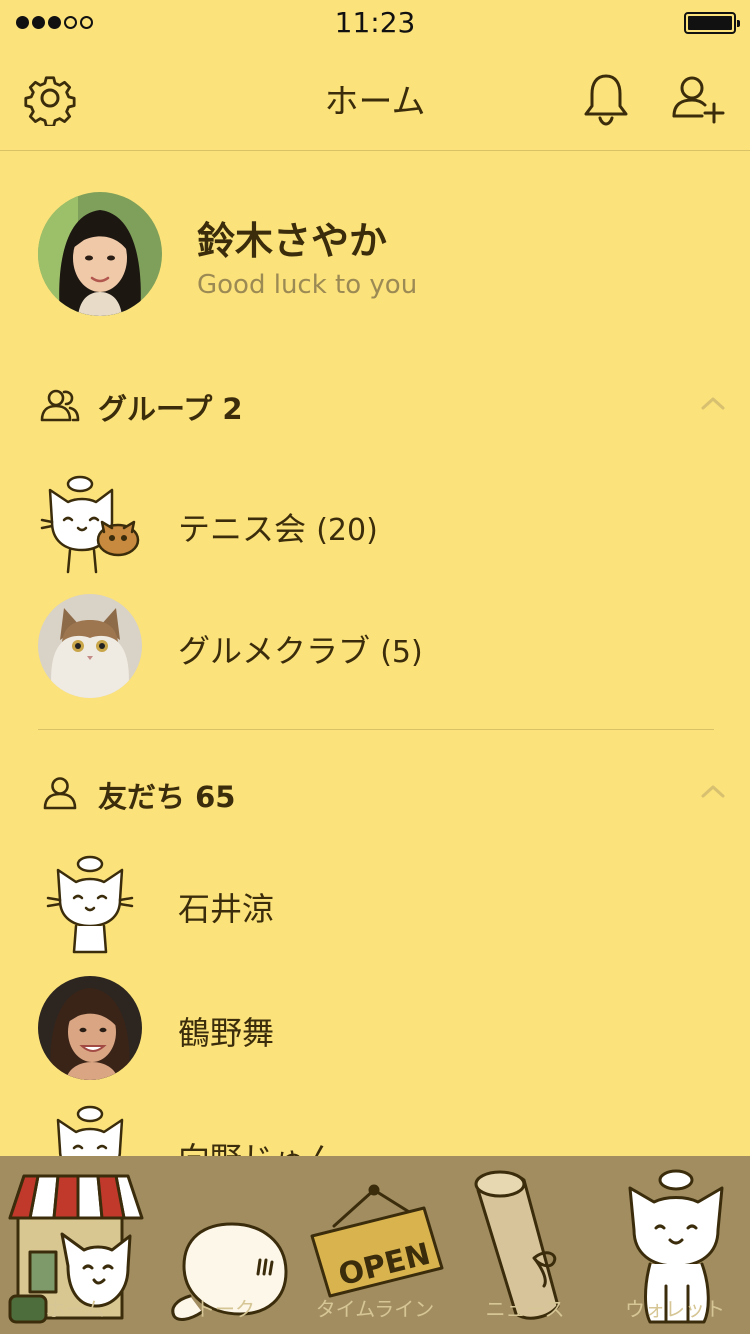  I want to click on friend-row: 石井涼, so click(375, 903).